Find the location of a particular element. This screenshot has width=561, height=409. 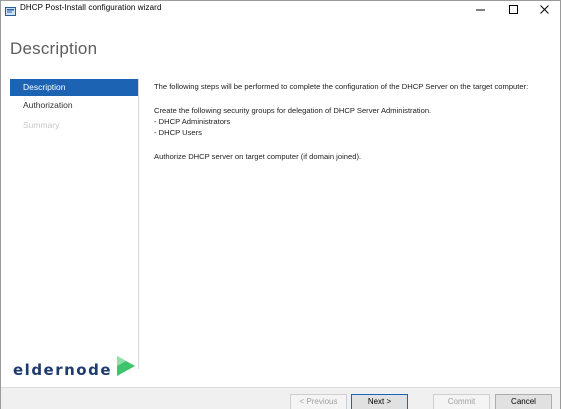

close-button is located at coordinates (545, 9).